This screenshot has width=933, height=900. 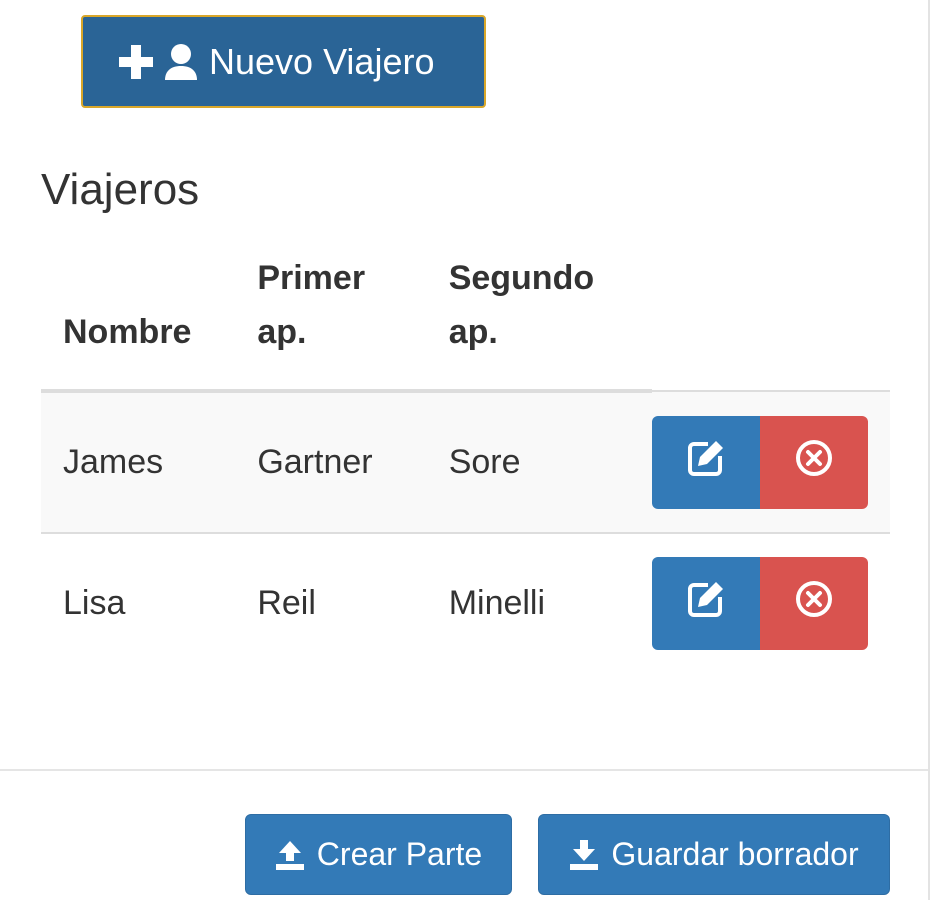 I want to click on table-header-row: Nombre Primer ap. Segundo ap., so click(x=465, y=321).